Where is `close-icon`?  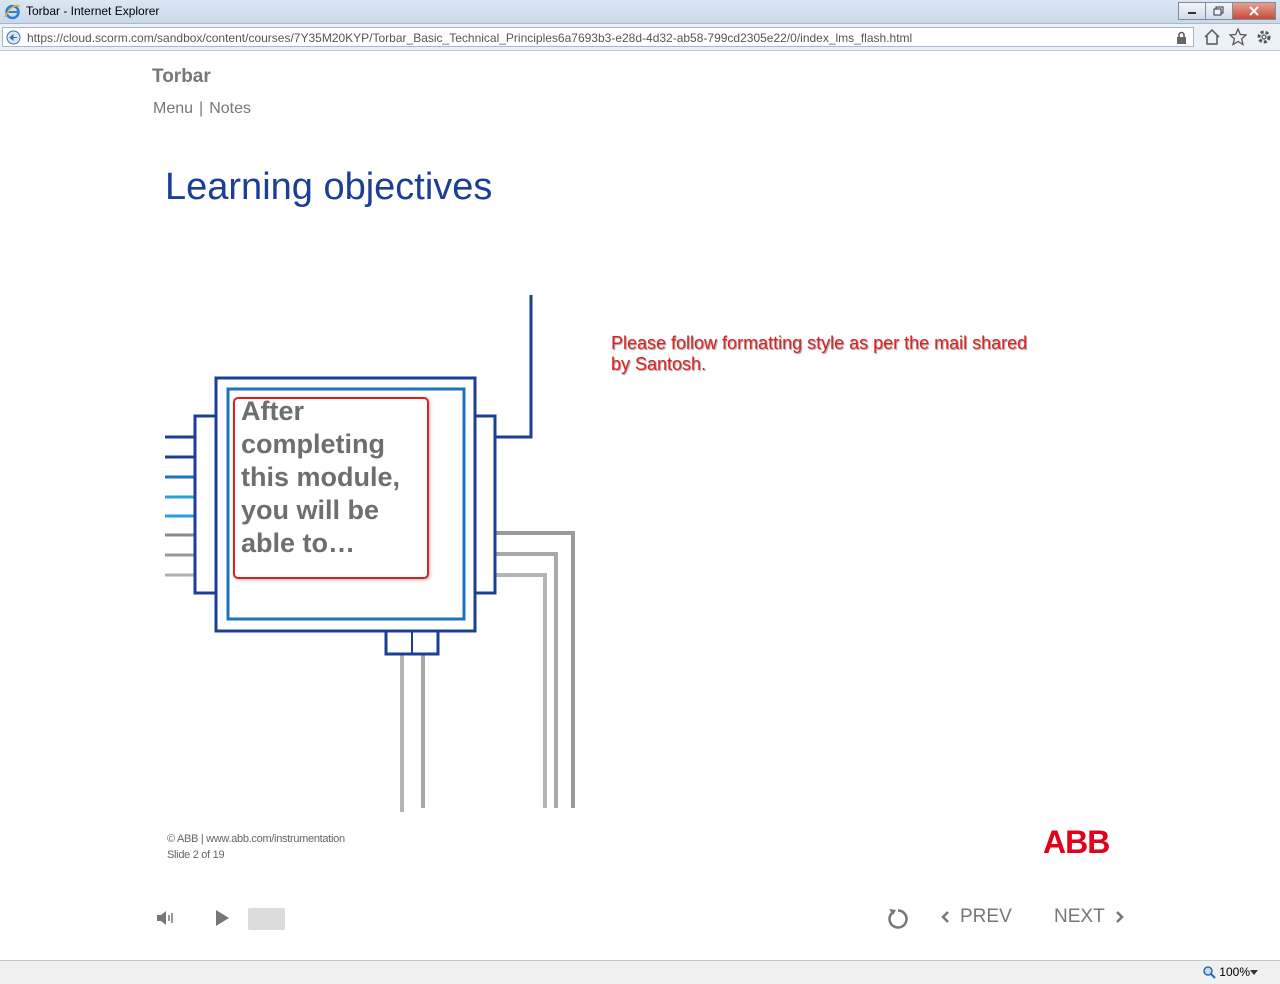 close-icon is located at coordinates (1254, 11).